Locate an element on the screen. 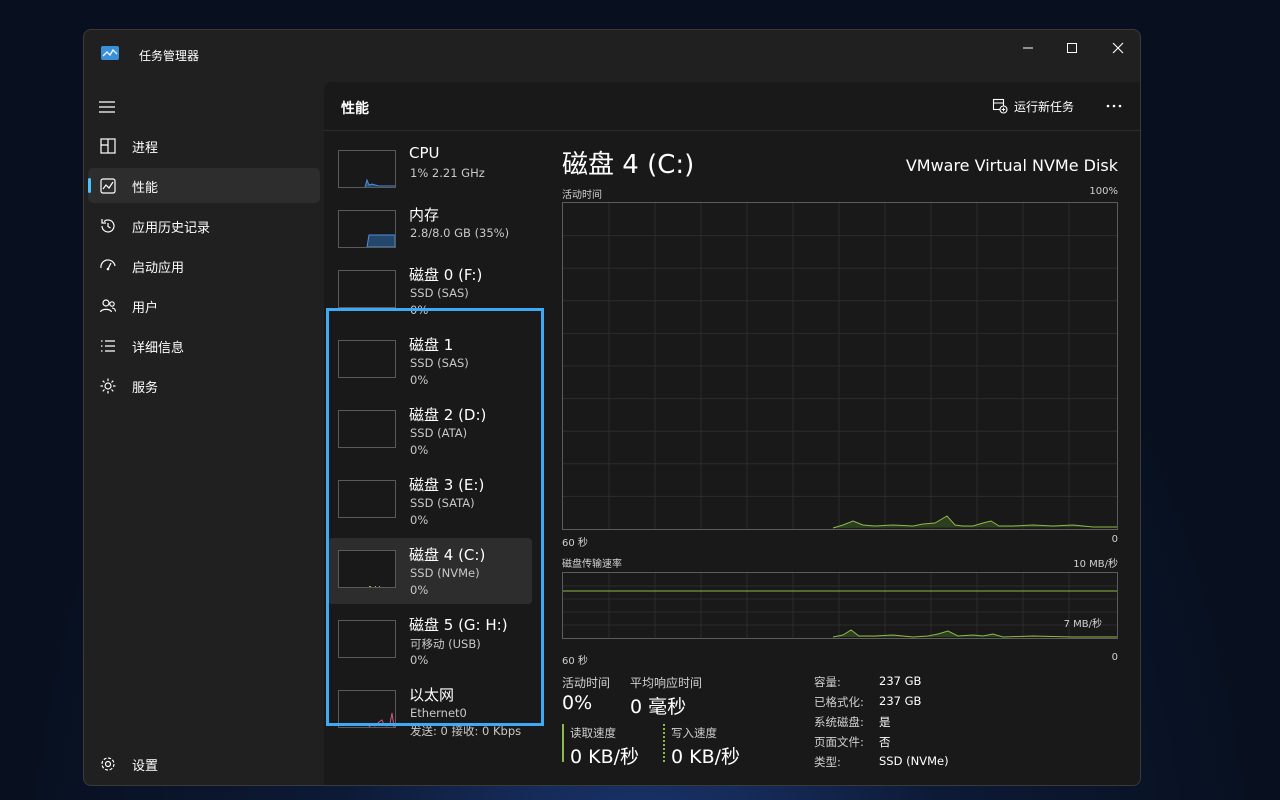  sidebar-item-label: 详细信息 is located at coordinates (158, 348).